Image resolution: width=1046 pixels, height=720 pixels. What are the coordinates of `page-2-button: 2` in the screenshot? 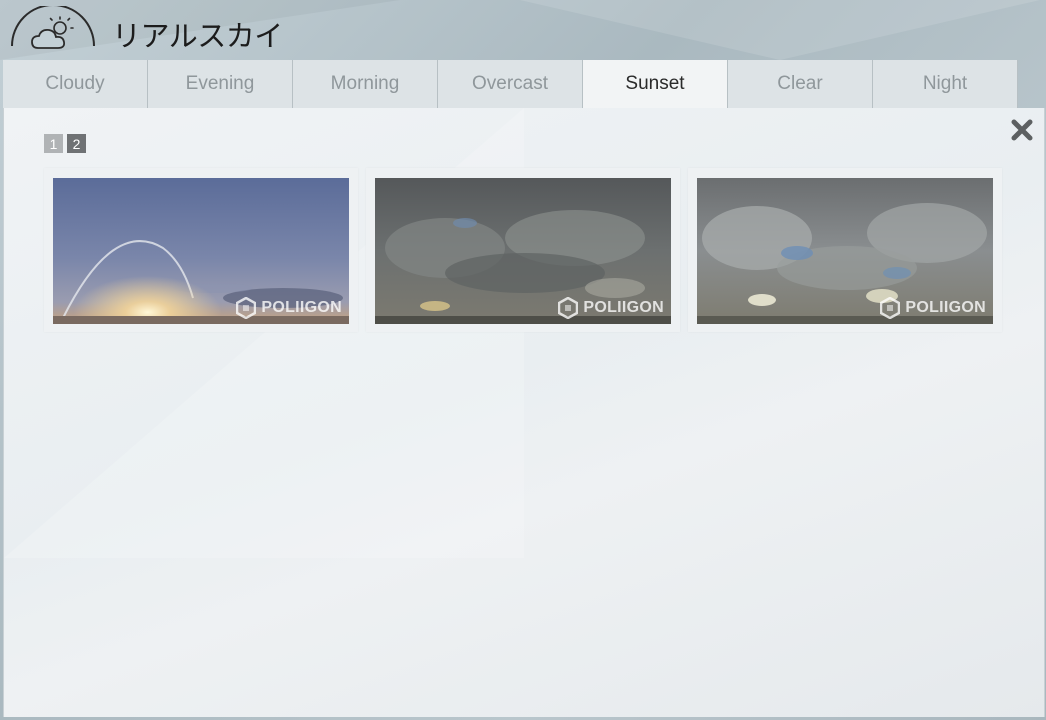 It's located at (76, 143).